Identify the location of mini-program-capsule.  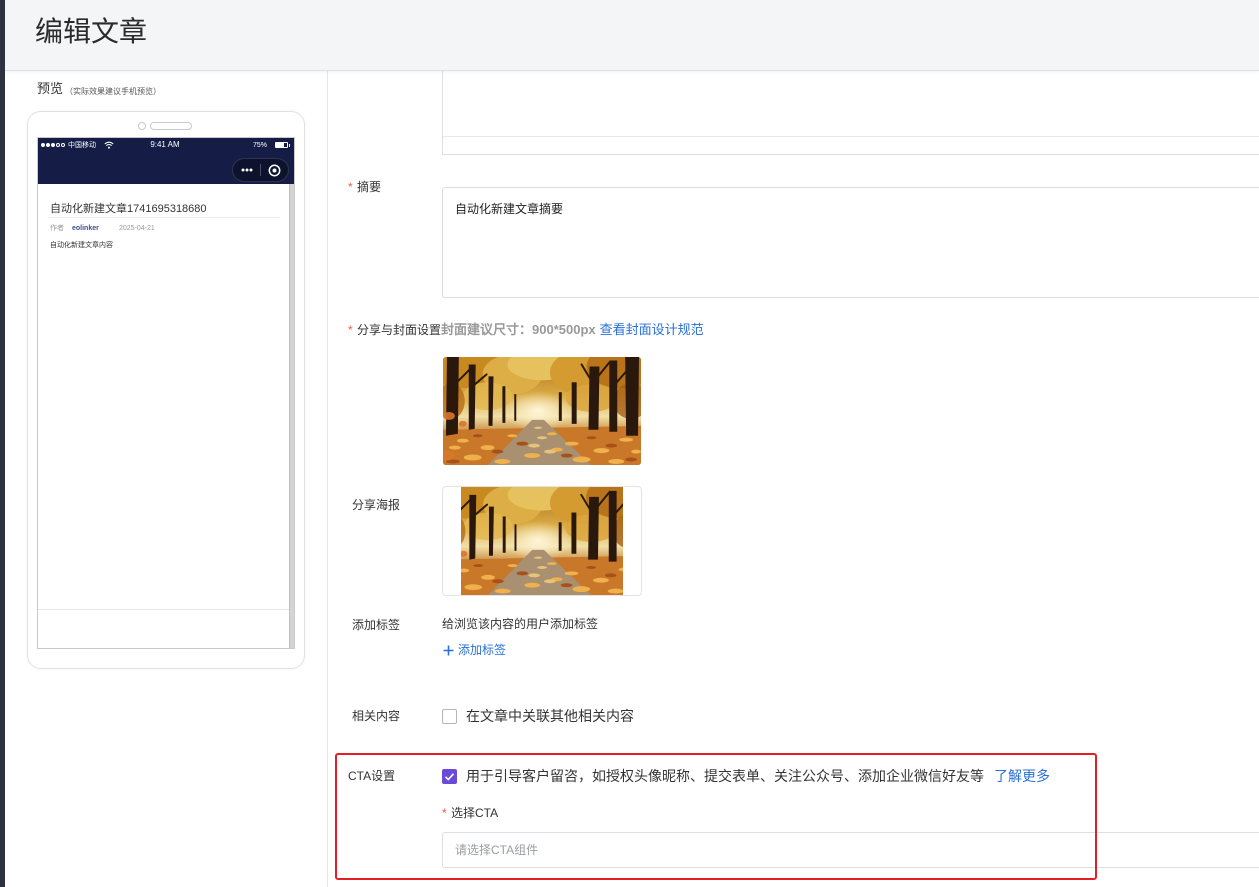
(260, 170).